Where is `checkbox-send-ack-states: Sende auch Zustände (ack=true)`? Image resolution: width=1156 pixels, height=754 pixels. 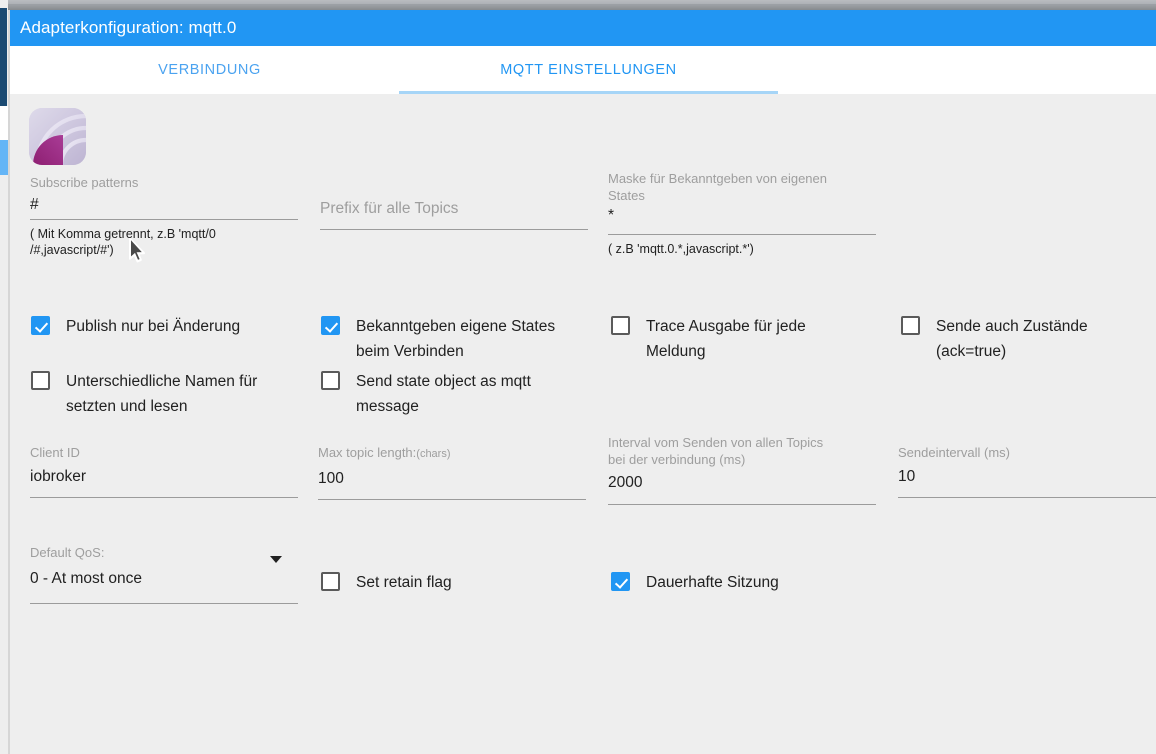
checkbox-send-ack-states: Sende auch Zustände (ack=true) is located at coordinates (1028, 339).